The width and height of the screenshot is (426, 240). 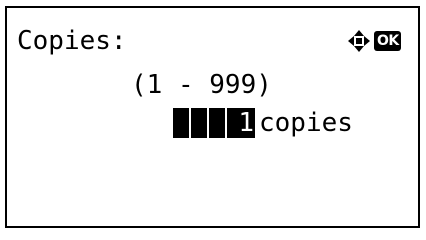 I want to click on value-range: (1 - 999), so click(x=201, y=85).